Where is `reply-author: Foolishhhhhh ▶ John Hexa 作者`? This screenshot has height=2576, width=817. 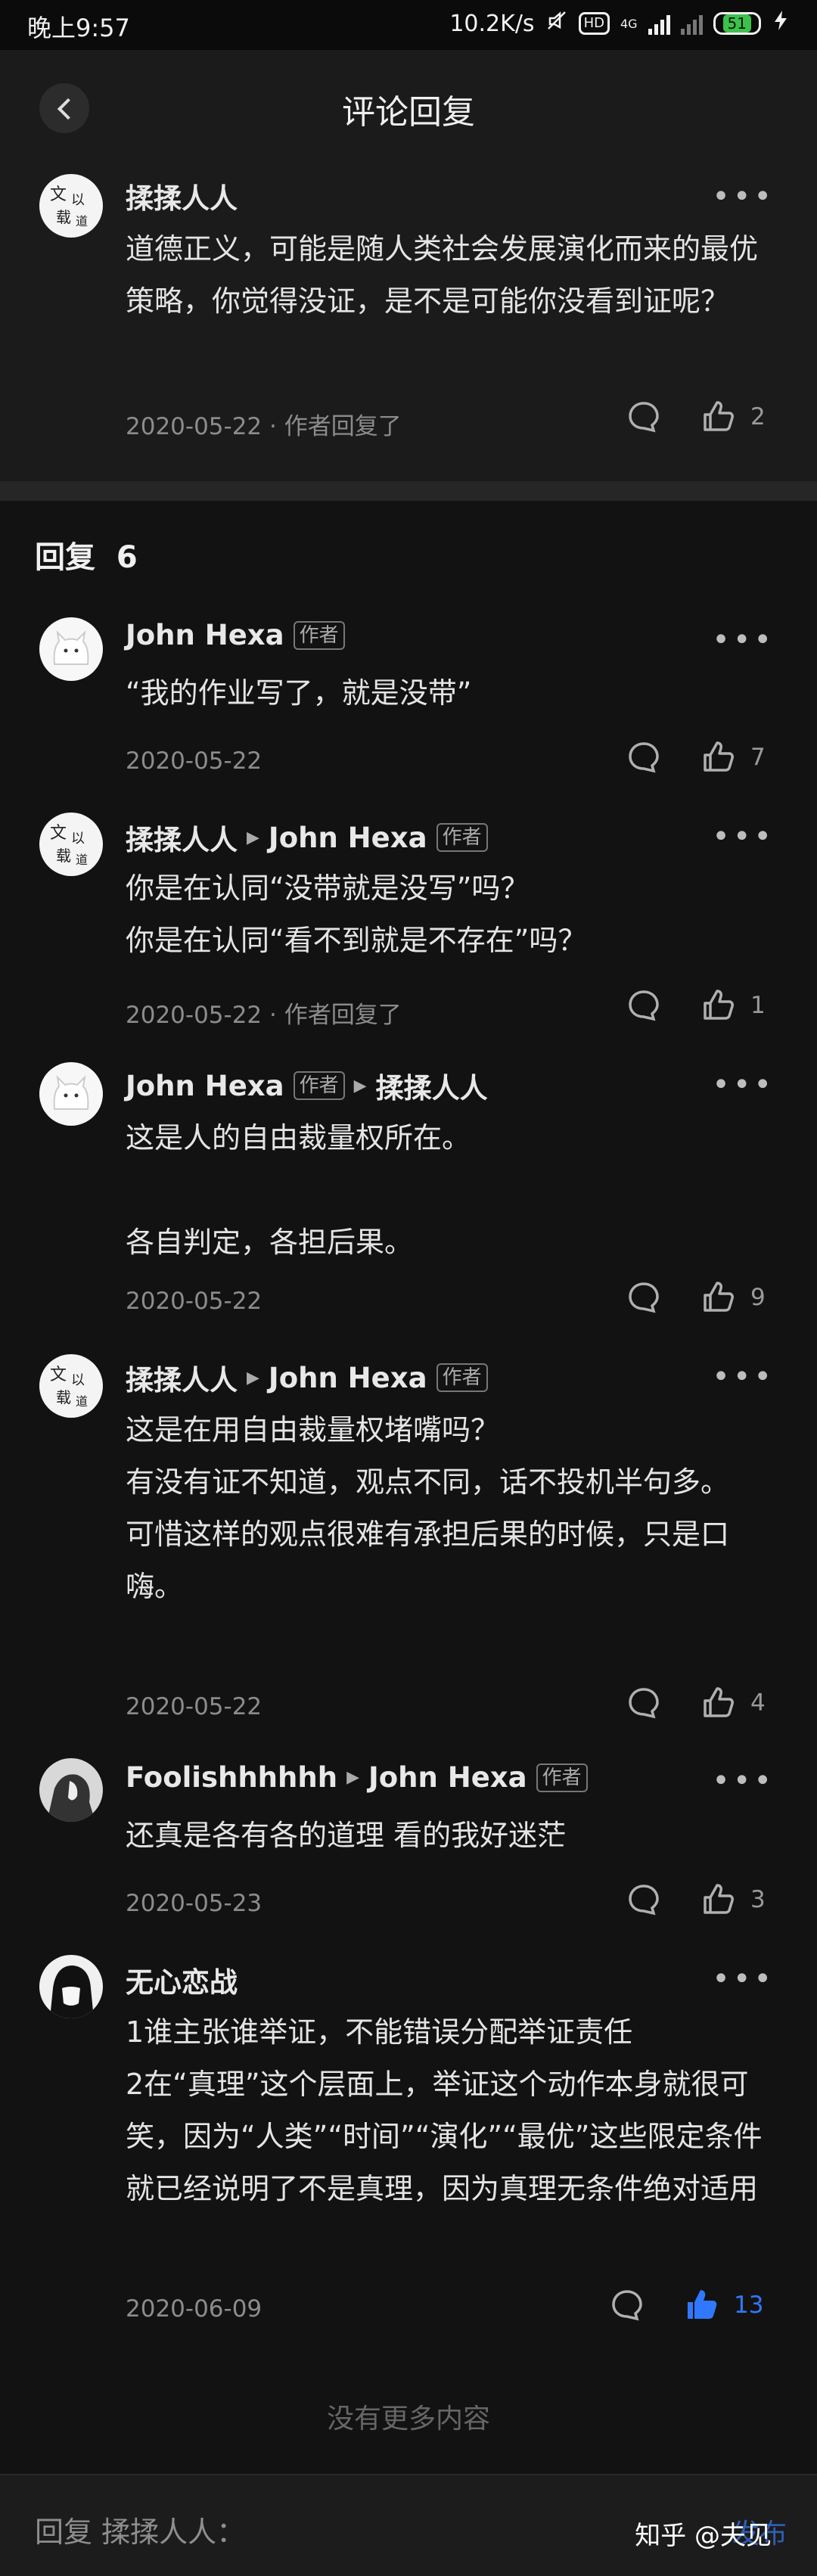 reply-author: Foolishhhhhh ▶ John Hexa 作者 is located at coordinates (357, 1777).